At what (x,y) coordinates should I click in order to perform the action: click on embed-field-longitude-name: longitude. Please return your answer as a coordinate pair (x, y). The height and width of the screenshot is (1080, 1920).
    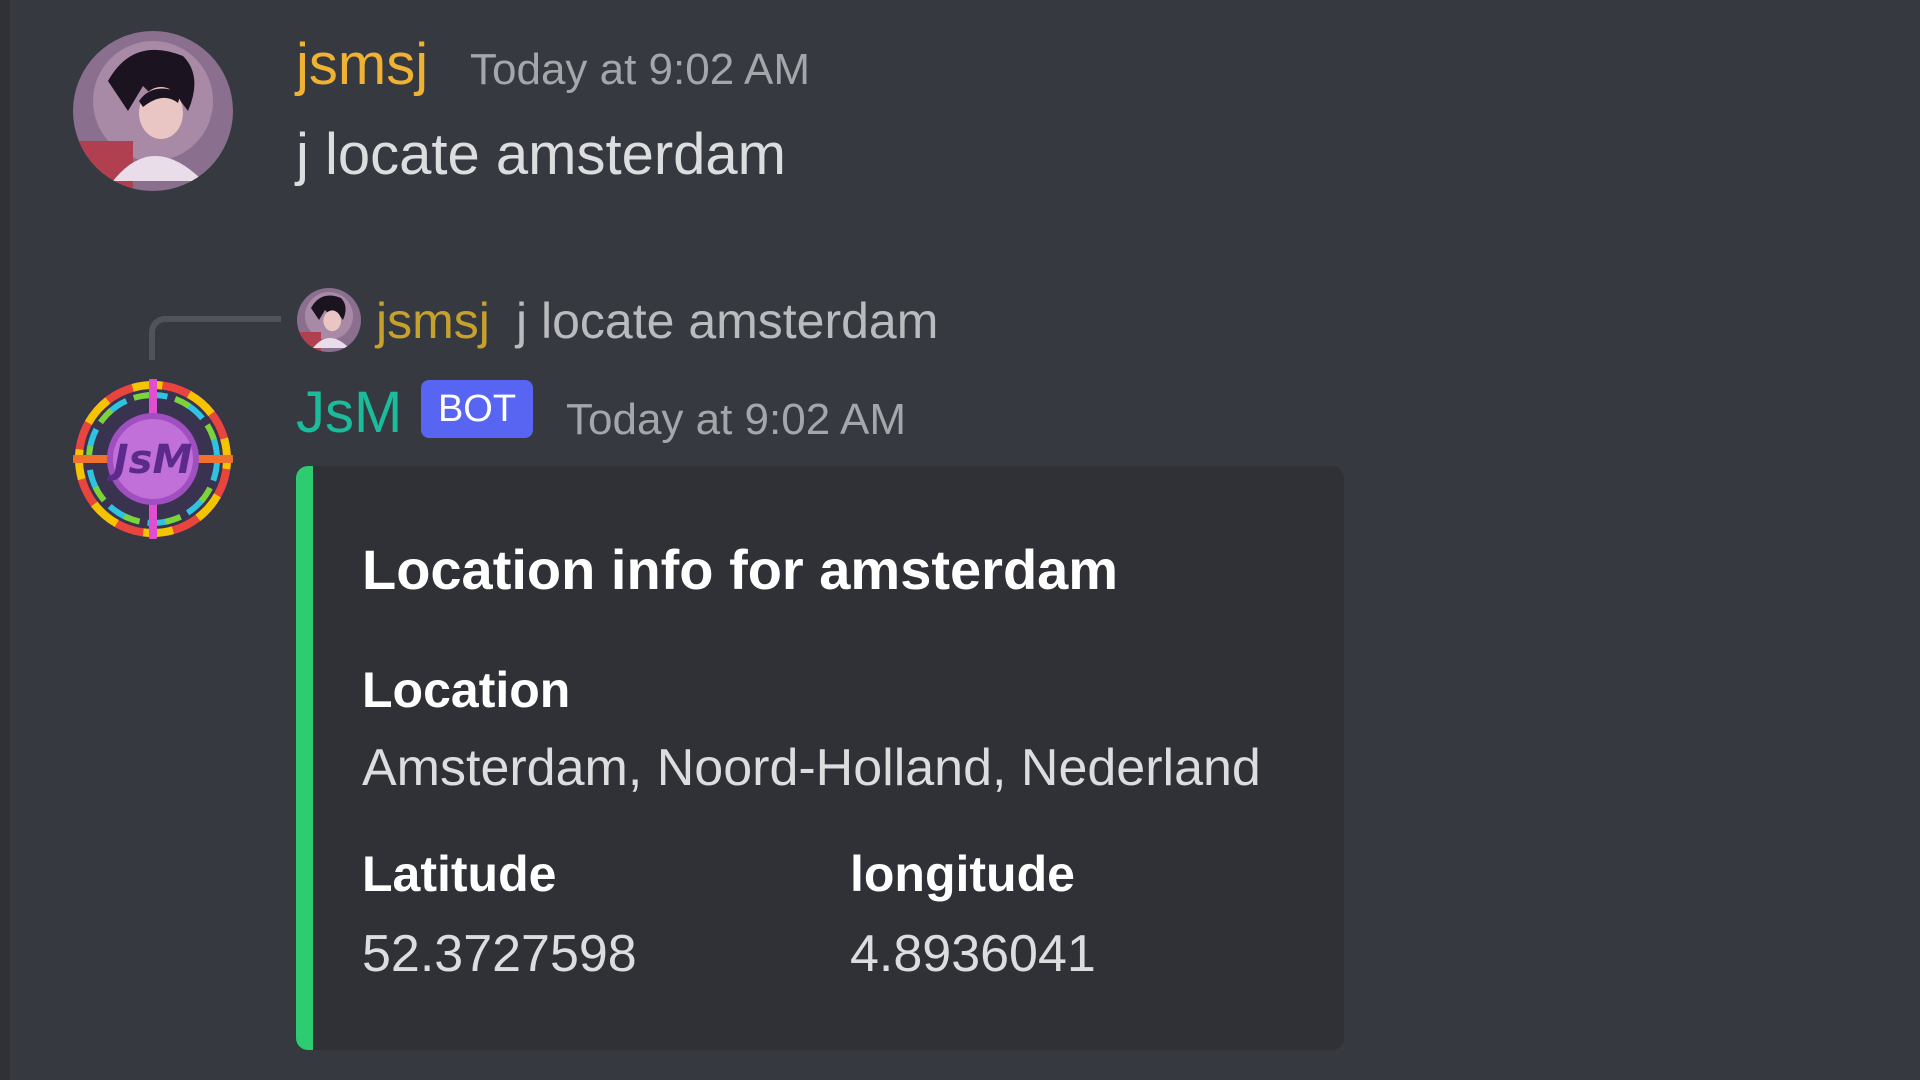
    Looking at the image, I should click on (962, 874).